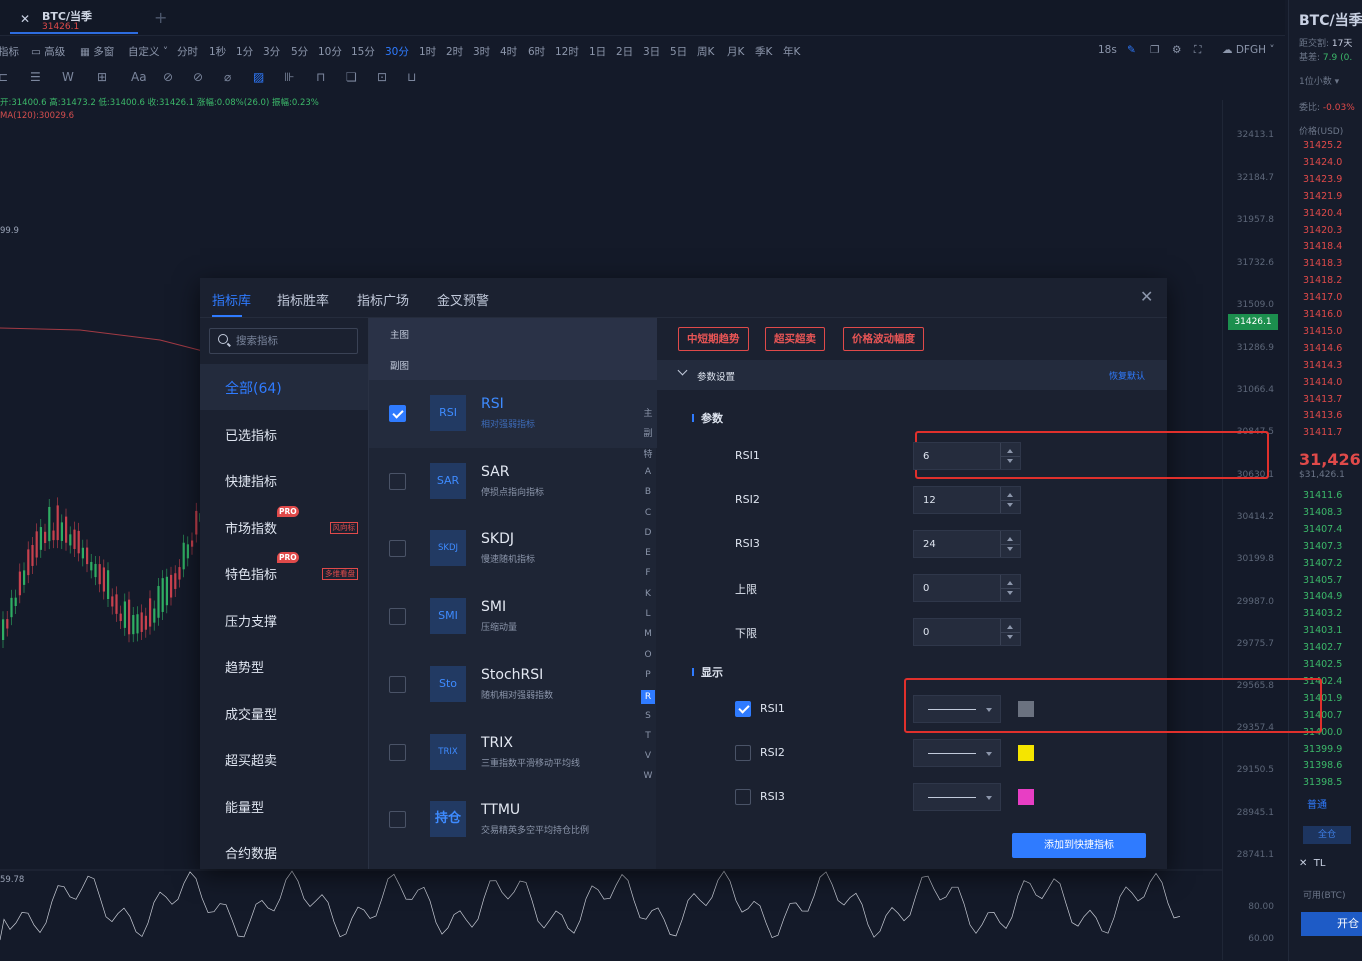 The image size is (1362, 961). What do you see at coordinates (1322, 749) in the screenshot?
I see `bid-price: 31399.9` at bounding box center [1322, 749].